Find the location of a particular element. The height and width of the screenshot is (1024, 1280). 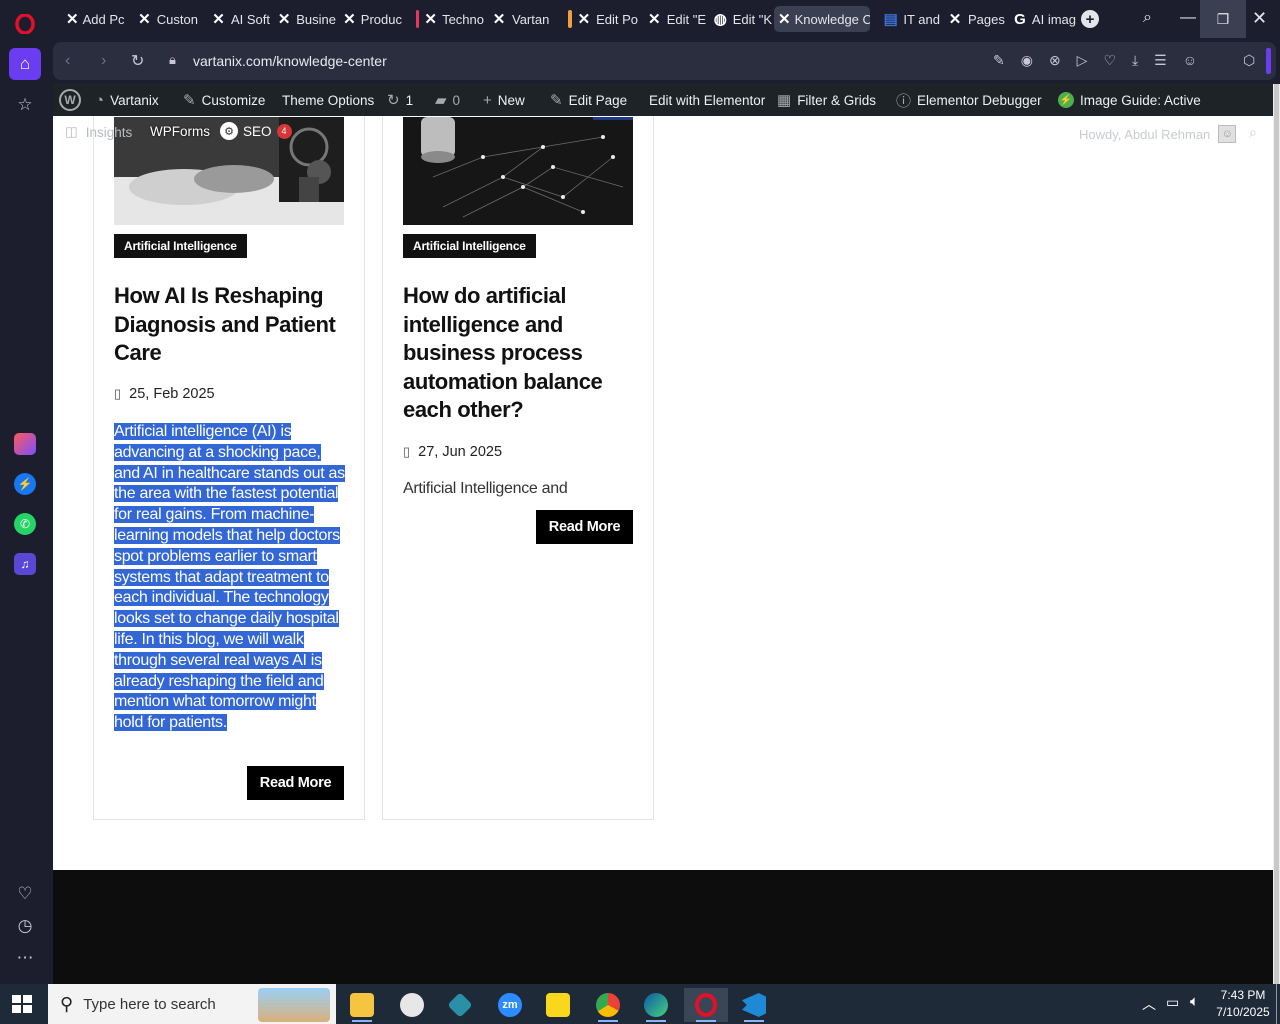

tab: ◍ Edit "K is located at coordinates (740, 19).